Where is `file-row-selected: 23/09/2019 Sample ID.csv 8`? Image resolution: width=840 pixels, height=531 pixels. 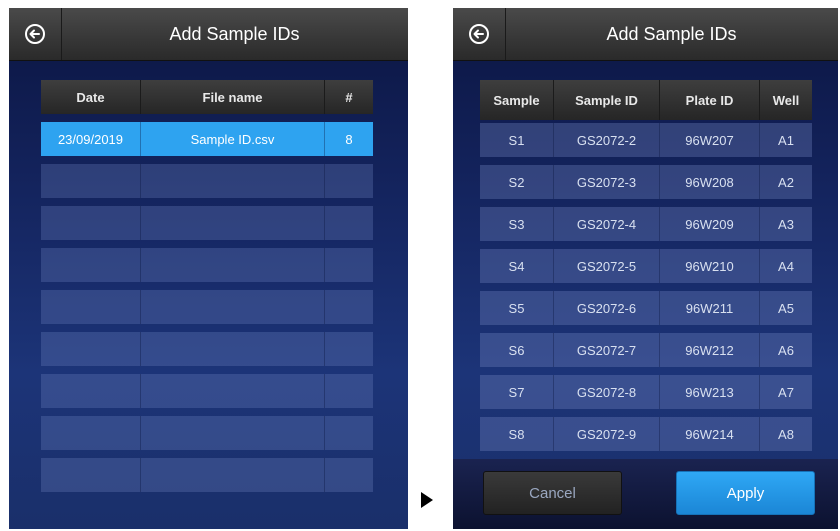
file-row-selected: 23/09/2019 Sample ID.csv 8 is located at coordinates (207, 139).